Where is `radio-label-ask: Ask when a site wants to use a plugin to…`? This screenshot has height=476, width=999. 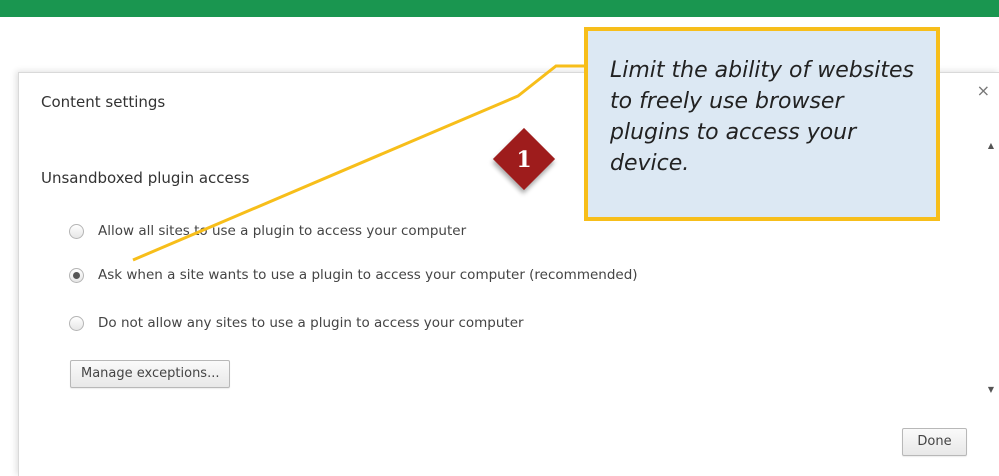
radio-label-ask: Ask when a site wants to use a plugin to… is located at coordinates (368, 275).